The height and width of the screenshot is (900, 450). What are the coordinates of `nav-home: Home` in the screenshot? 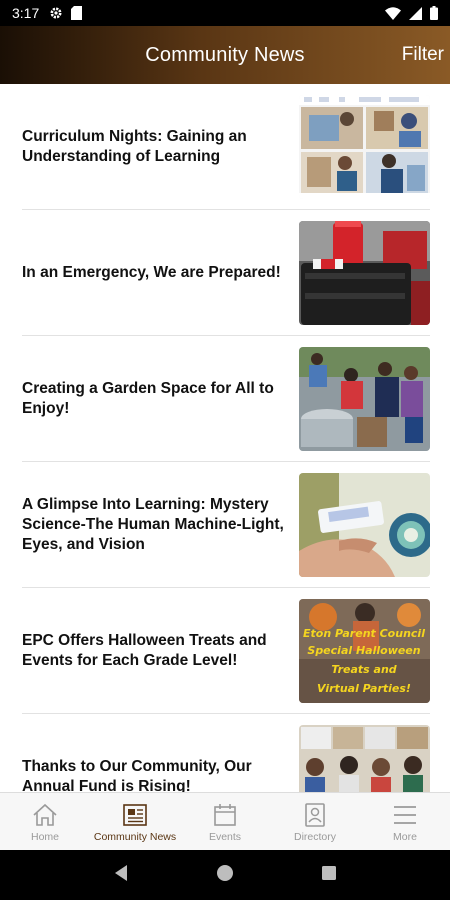 It's located at (45, 821).